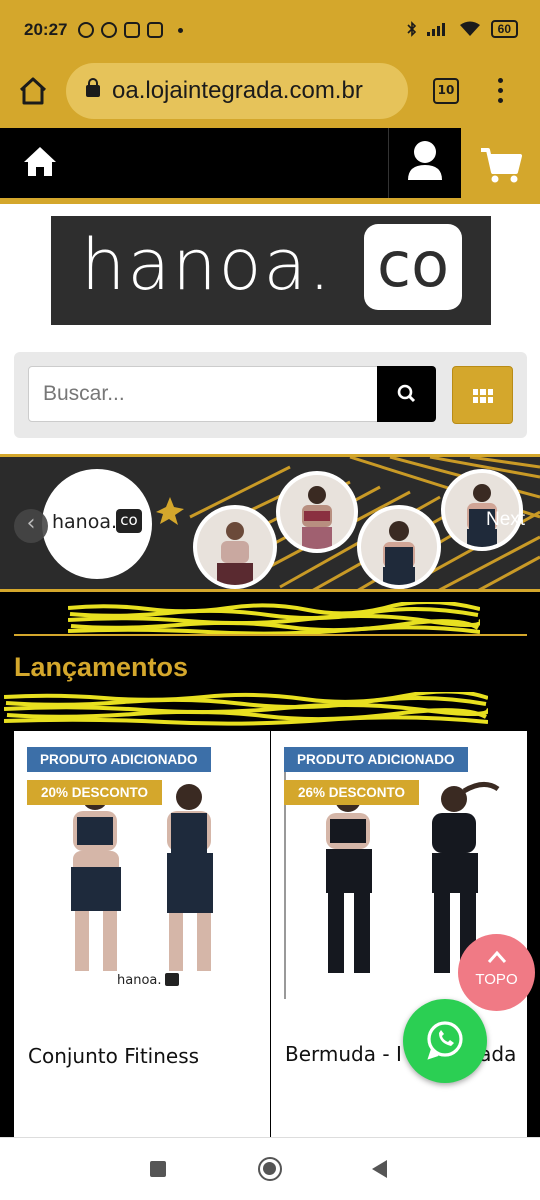  I want to click on section-divider, so click(270, 635).